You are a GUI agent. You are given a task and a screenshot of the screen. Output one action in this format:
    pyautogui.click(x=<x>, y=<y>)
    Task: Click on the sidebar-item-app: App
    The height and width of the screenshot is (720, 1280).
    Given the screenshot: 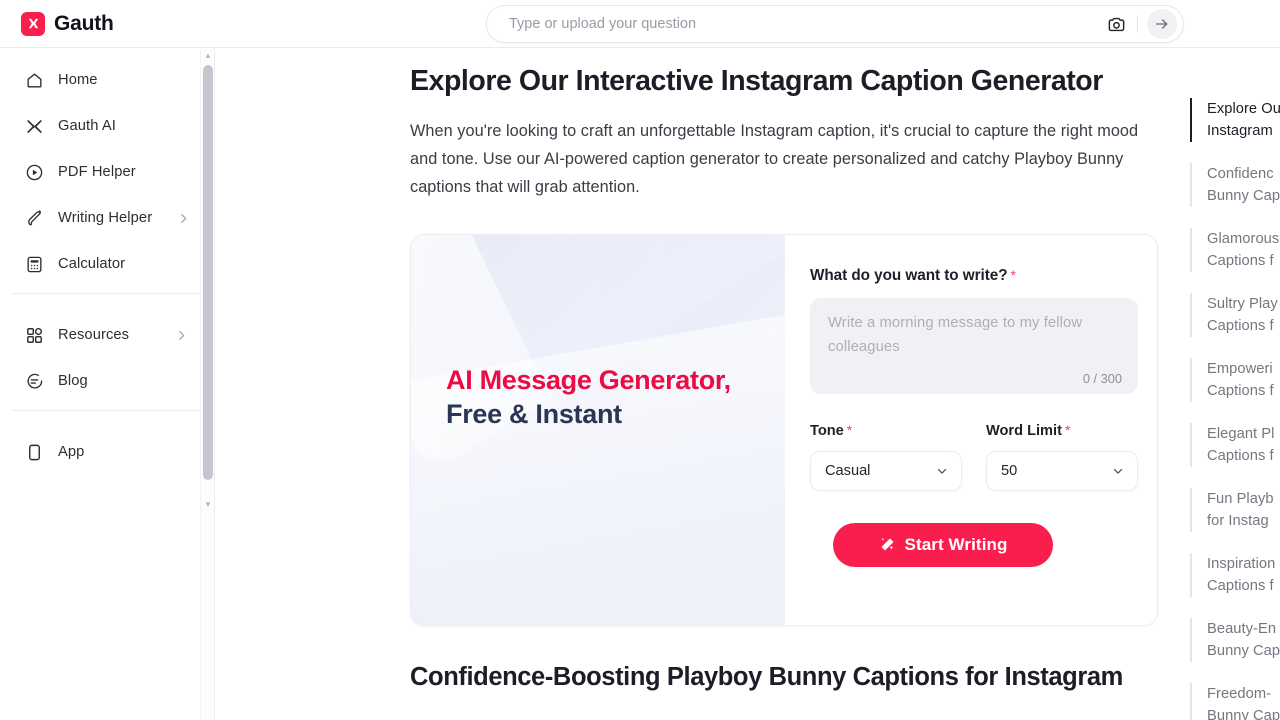 What is the action you would take?
    pyautogui.click(x=107, y=452)
    